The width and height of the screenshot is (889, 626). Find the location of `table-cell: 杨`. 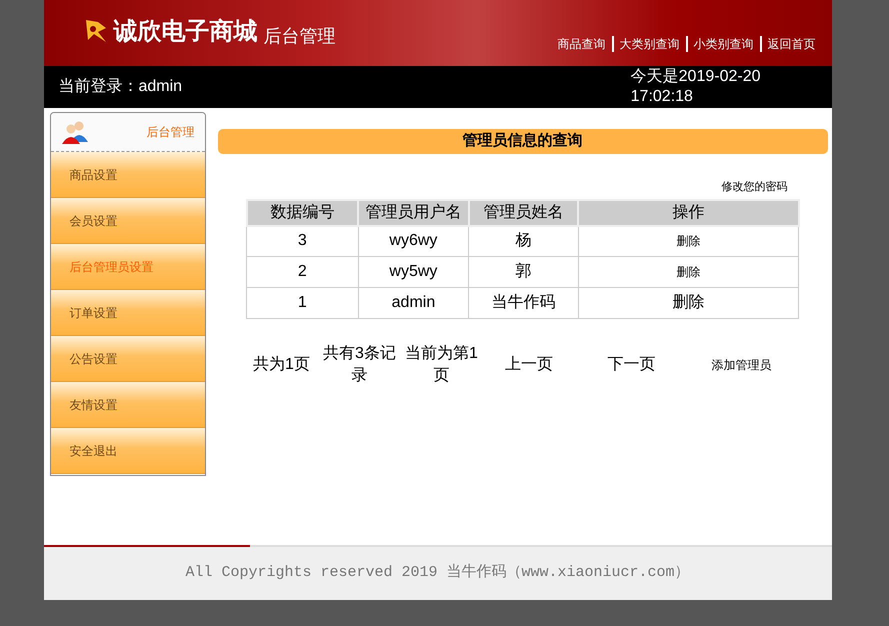

table-cell: 杨 is located at coordinates (523, 241).